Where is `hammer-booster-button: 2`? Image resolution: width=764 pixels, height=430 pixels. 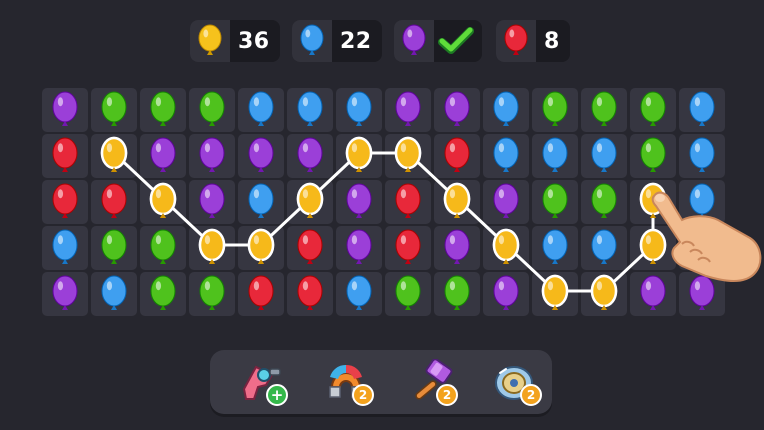
hammer-booster-button: 2 is located at coordinates (430, 382).